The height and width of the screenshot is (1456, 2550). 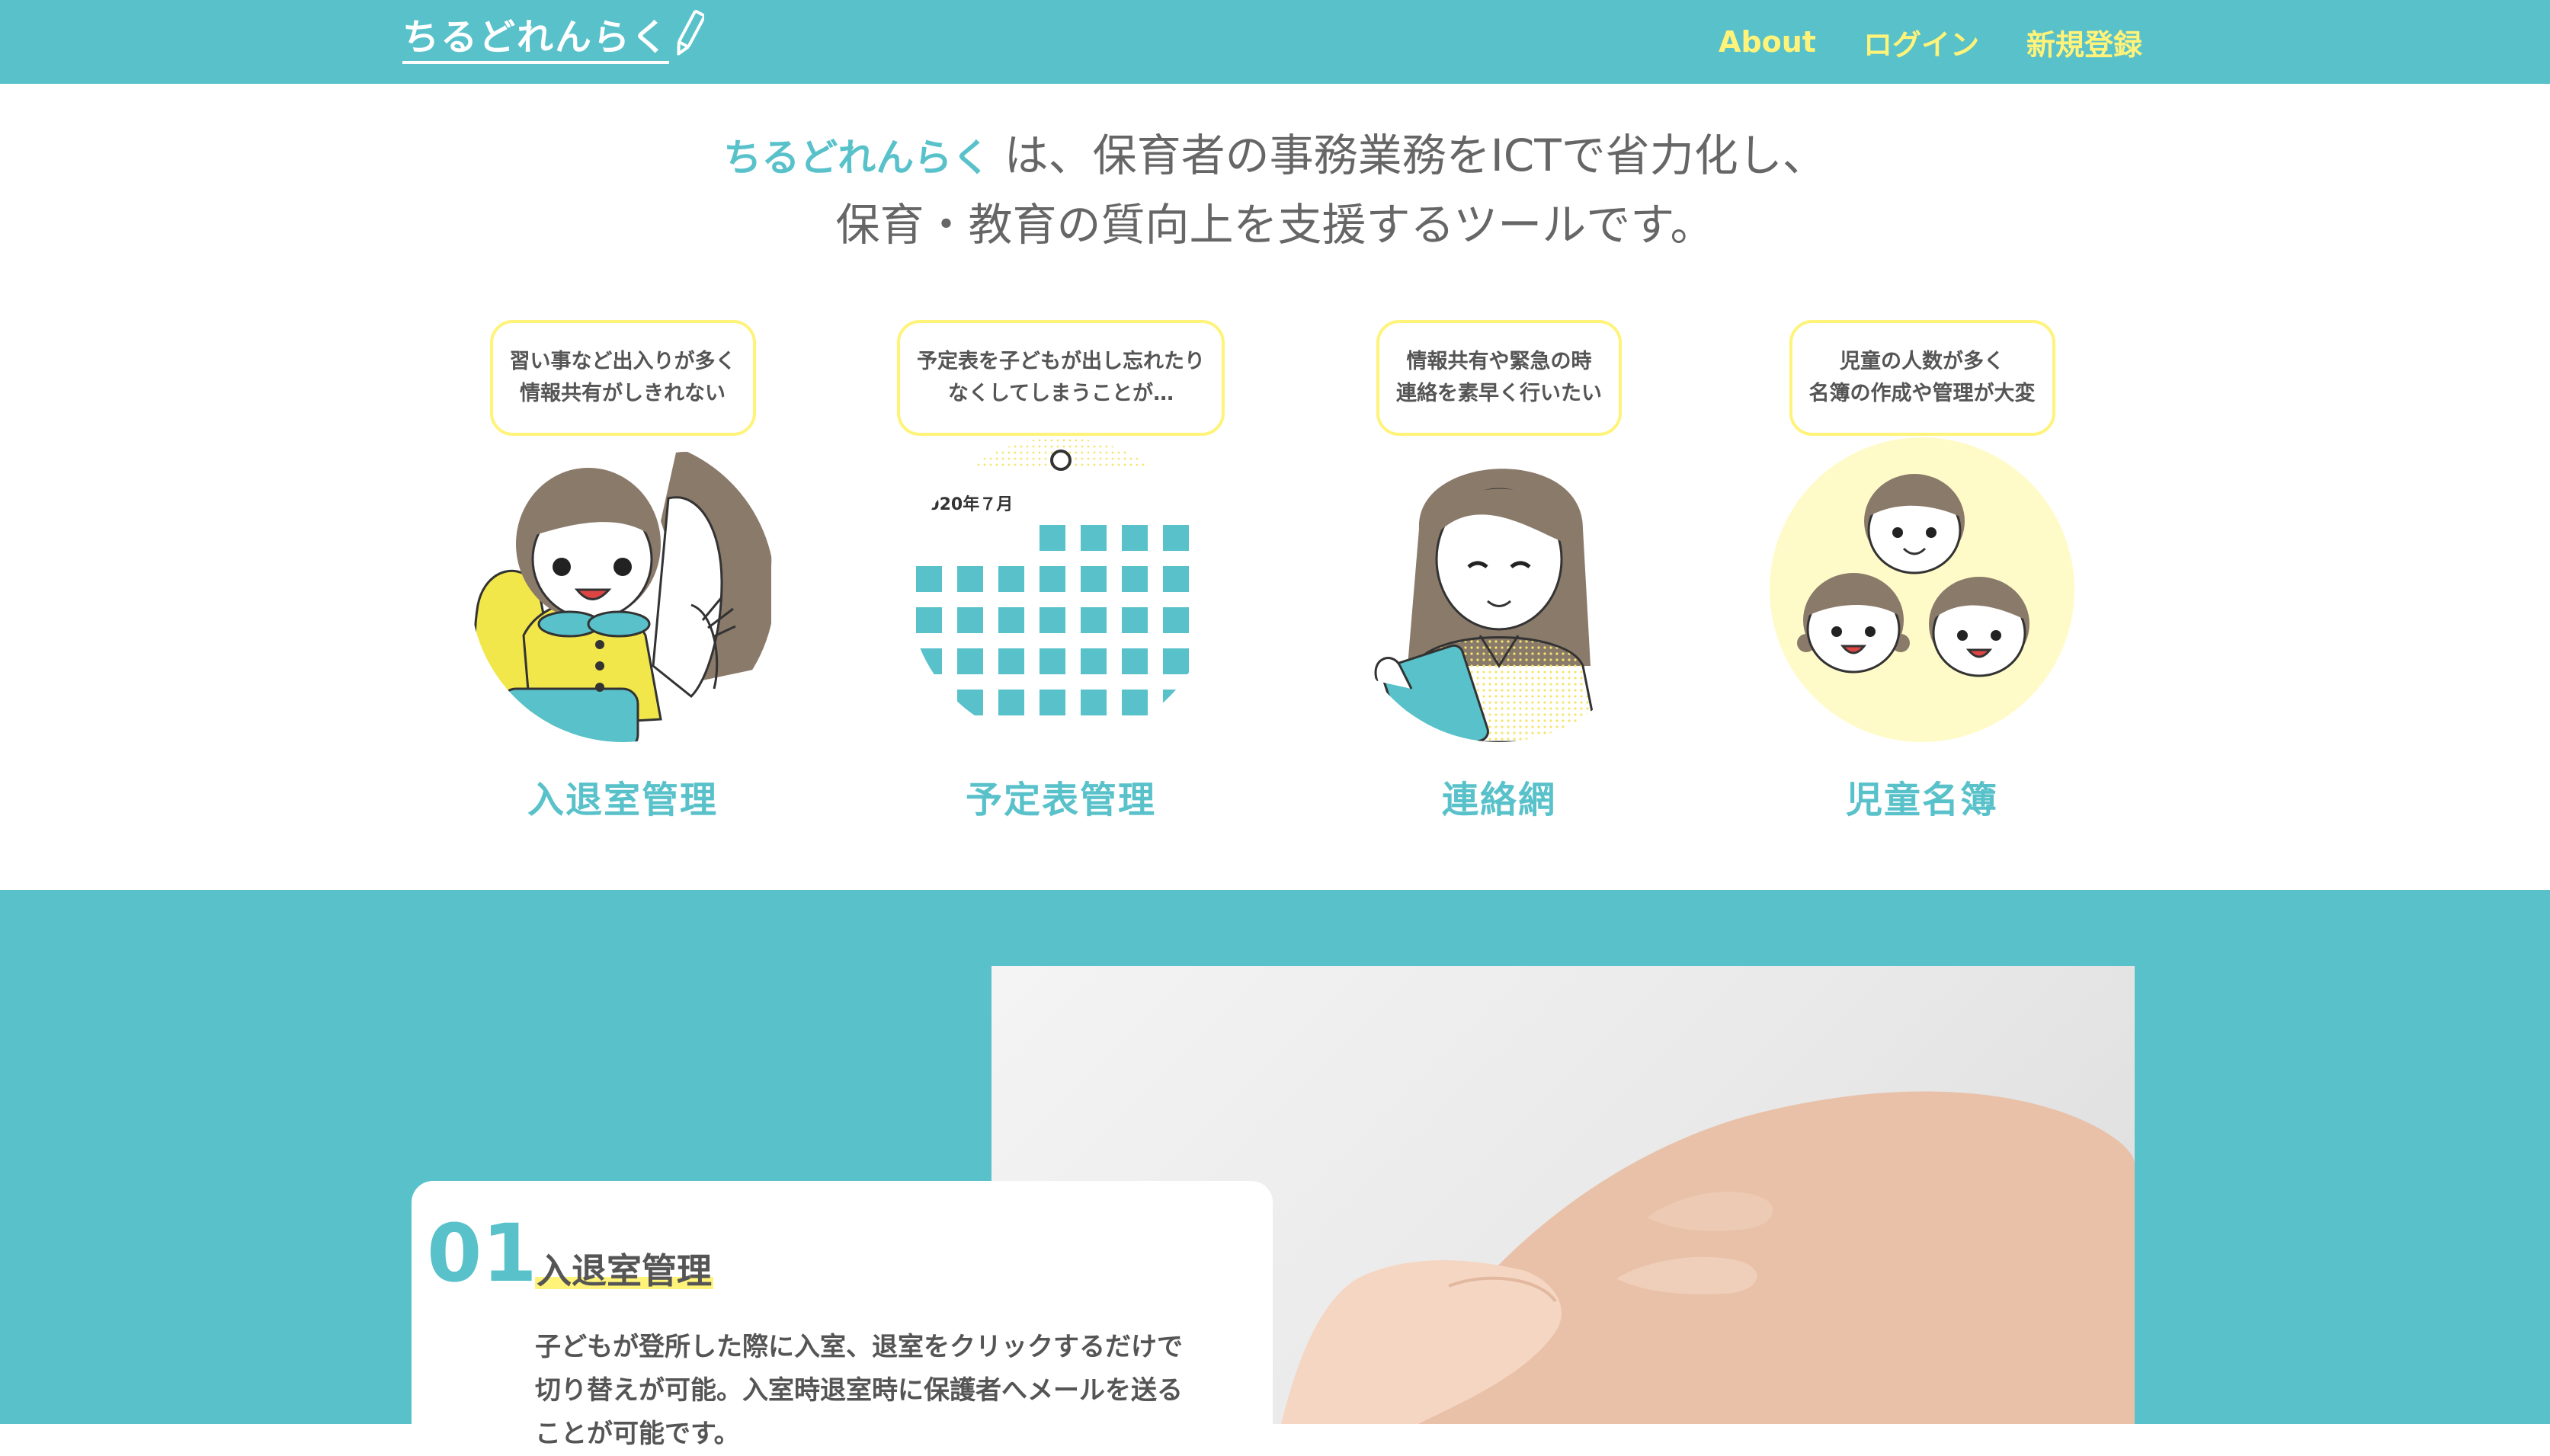 What do you see at coordinates (536, 39) in the screenshot?
I see `logo-text: ちるどれんらく` at bounding box center [536, 39].